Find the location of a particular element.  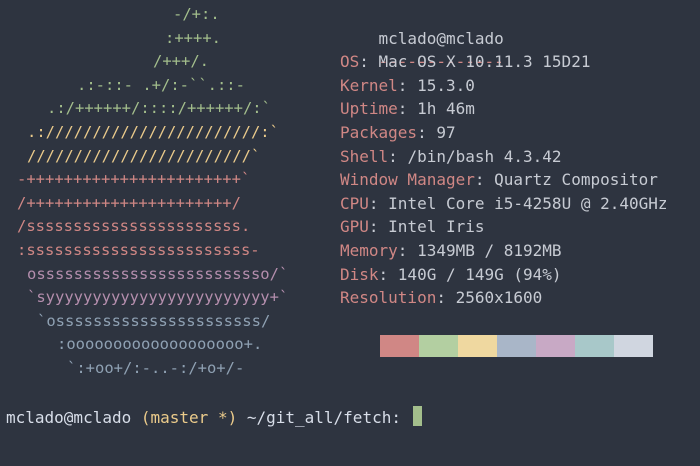

info-field: Disk: 140G / 149G (94%) is located at coordinates (520, 275).